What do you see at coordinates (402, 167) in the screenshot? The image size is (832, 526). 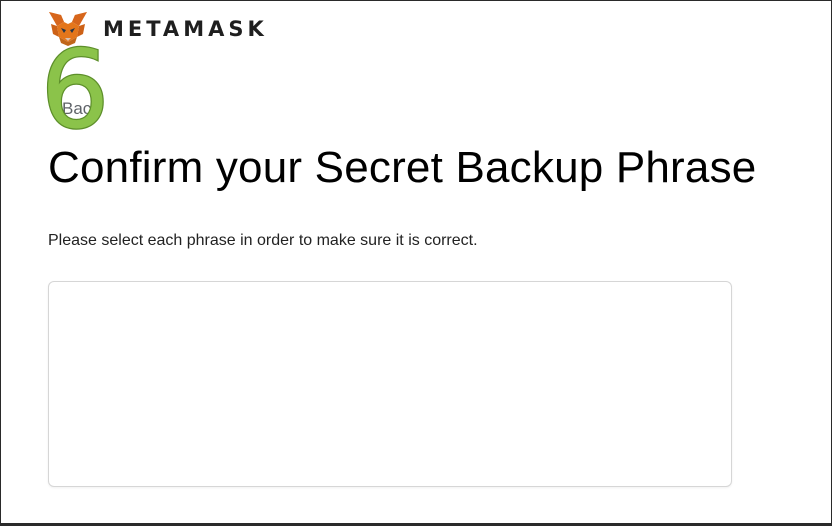 I see `page-title: Confirm your Secret Backup Phrase` at bounding box center [402, 167].